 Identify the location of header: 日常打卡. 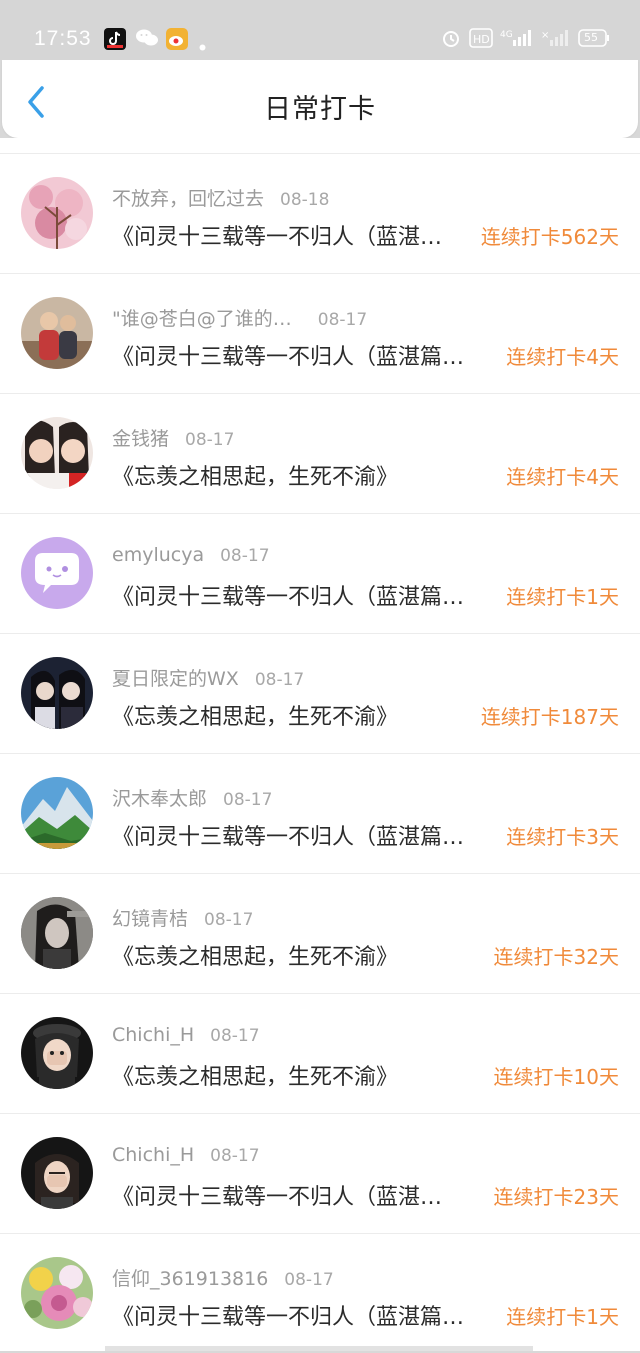
(320, 99).